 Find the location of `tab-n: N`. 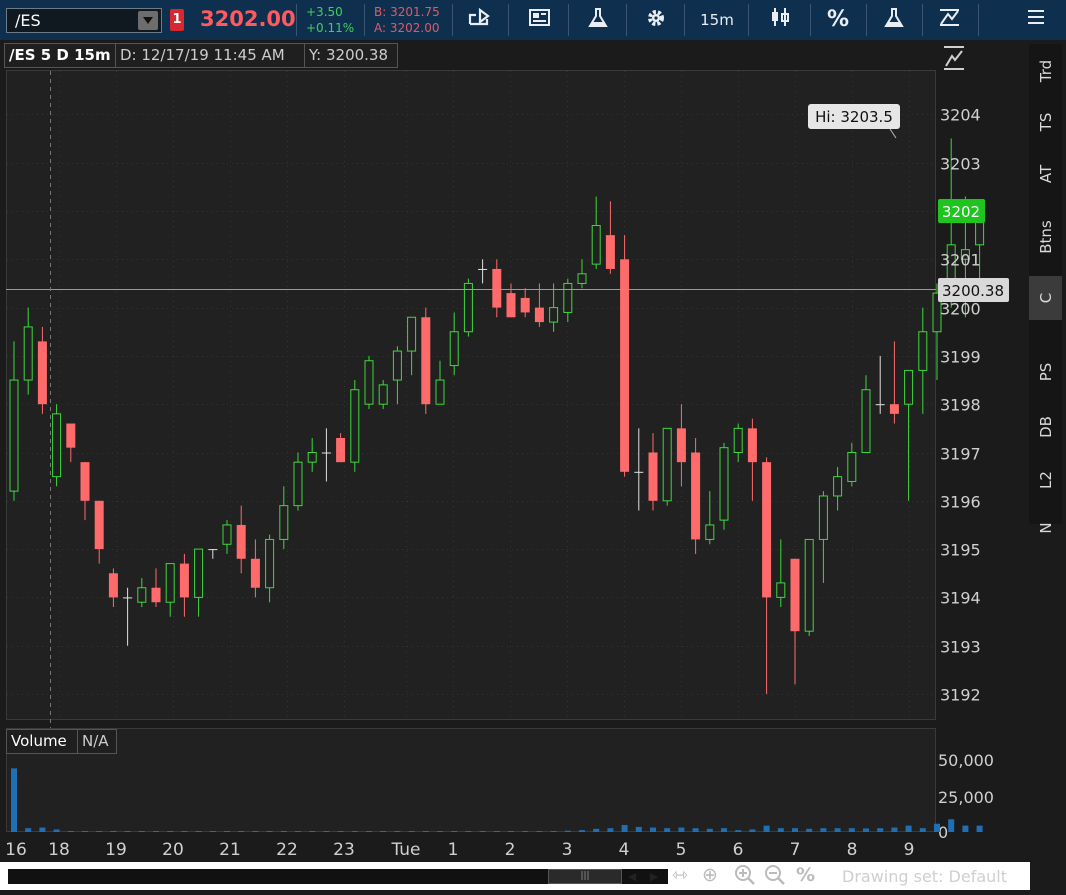

tab-n: N is located at coordinates (1045, 528).